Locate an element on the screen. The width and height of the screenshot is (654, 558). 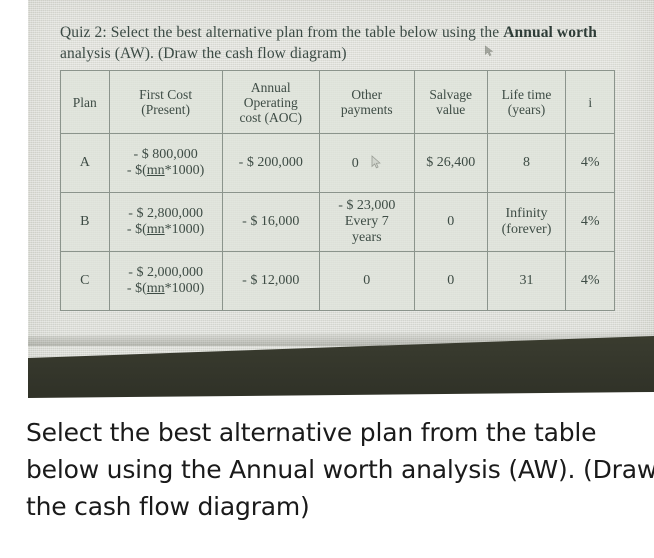
col-header-life-line1: Life time is located at coordinates (526, 94).